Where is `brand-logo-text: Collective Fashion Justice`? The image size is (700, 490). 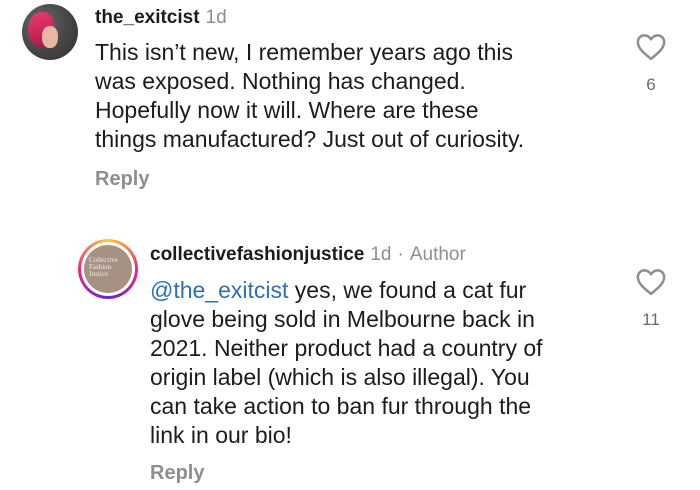
brand-logo-text: Collective Fashion Justice is located at coordinates (109, 267).